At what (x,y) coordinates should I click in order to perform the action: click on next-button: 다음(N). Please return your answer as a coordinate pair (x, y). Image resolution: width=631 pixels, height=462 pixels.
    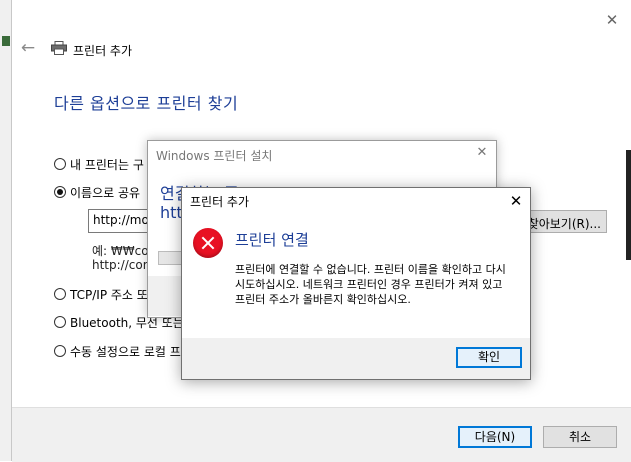
    Looking at the image, I should click on (495, 437).